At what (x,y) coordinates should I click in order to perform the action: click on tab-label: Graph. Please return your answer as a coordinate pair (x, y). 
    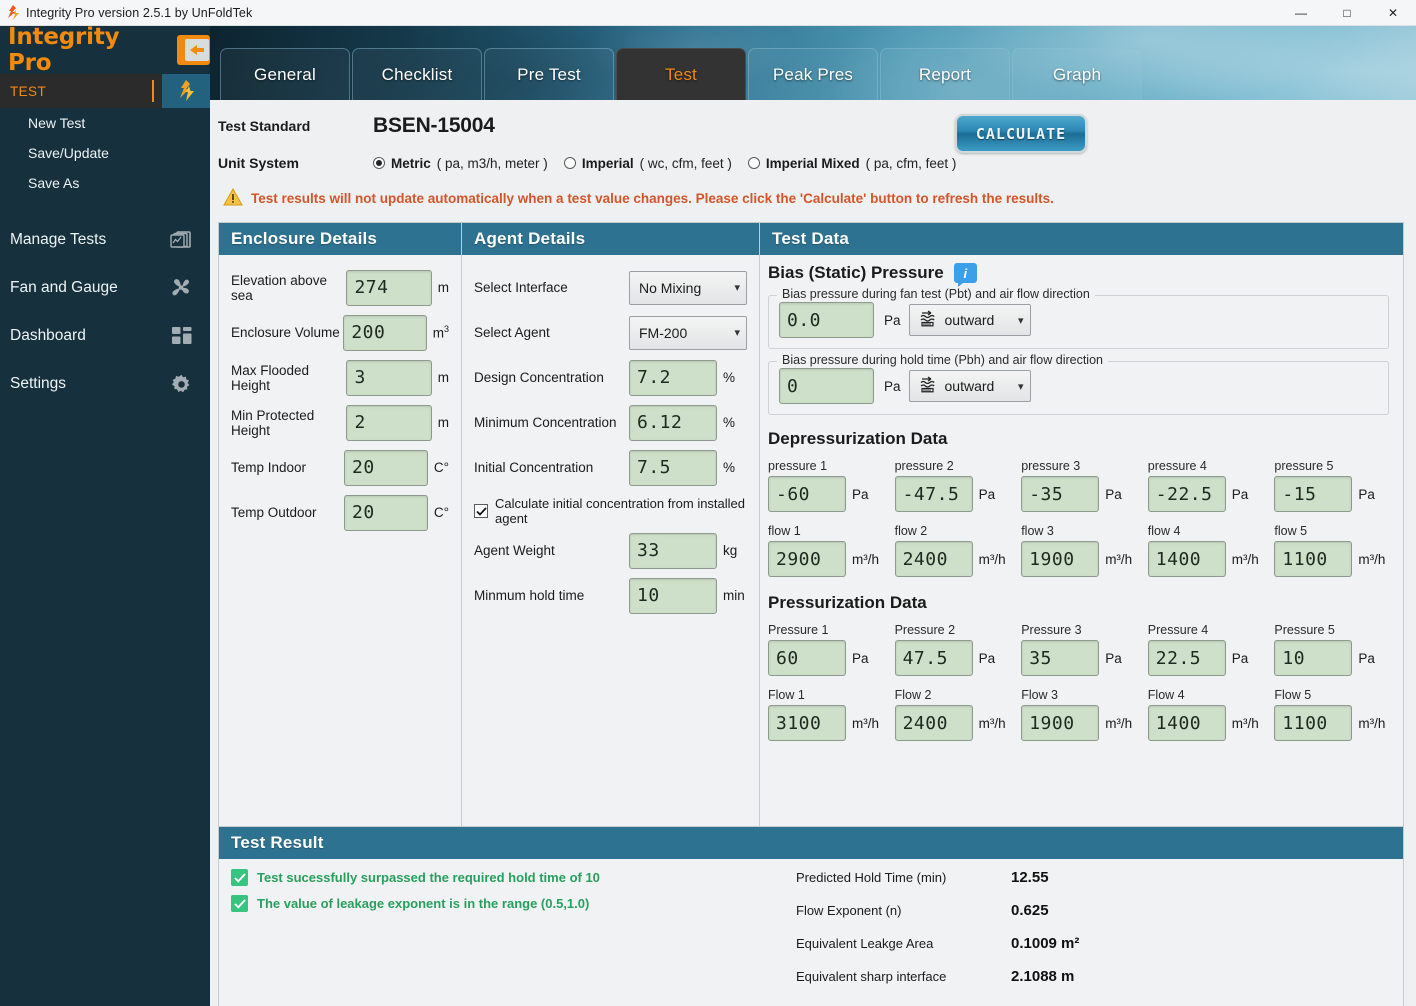
    Looking at the image, I should click on (1077, 74).